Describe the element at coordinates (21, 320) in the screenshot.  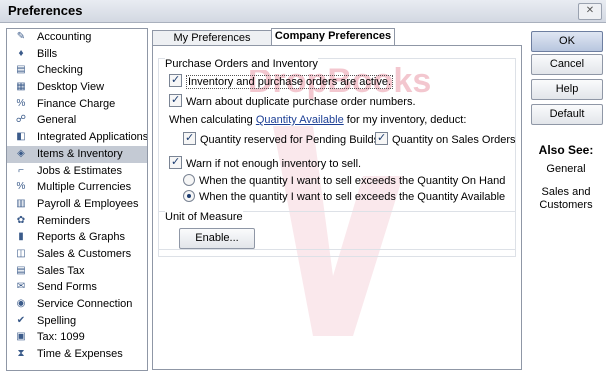
I see `spelling-icon: ✔` at that location.